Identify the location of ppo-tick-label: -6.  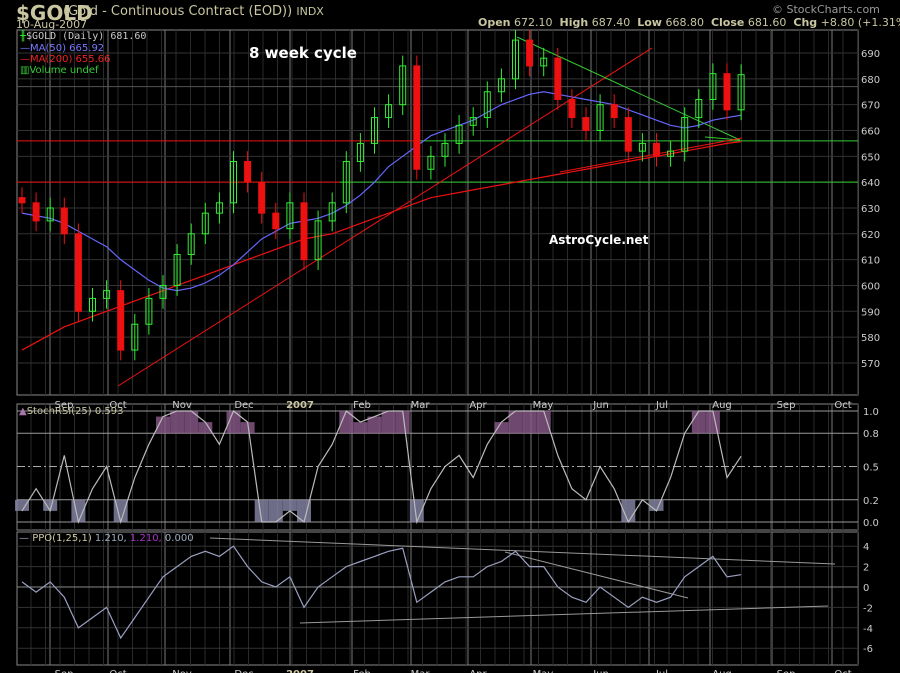
(868, 649).